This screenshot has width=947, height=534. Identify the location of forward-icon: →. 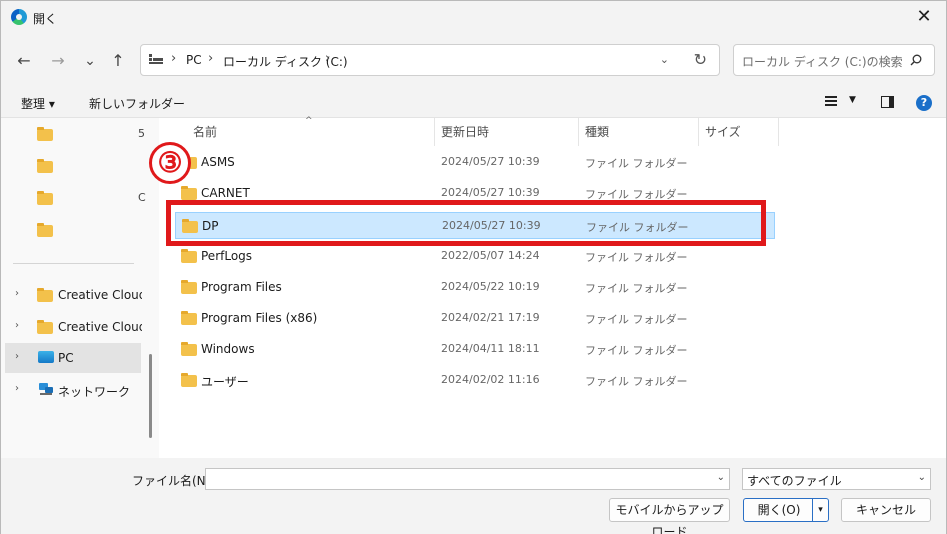
(58, 61).